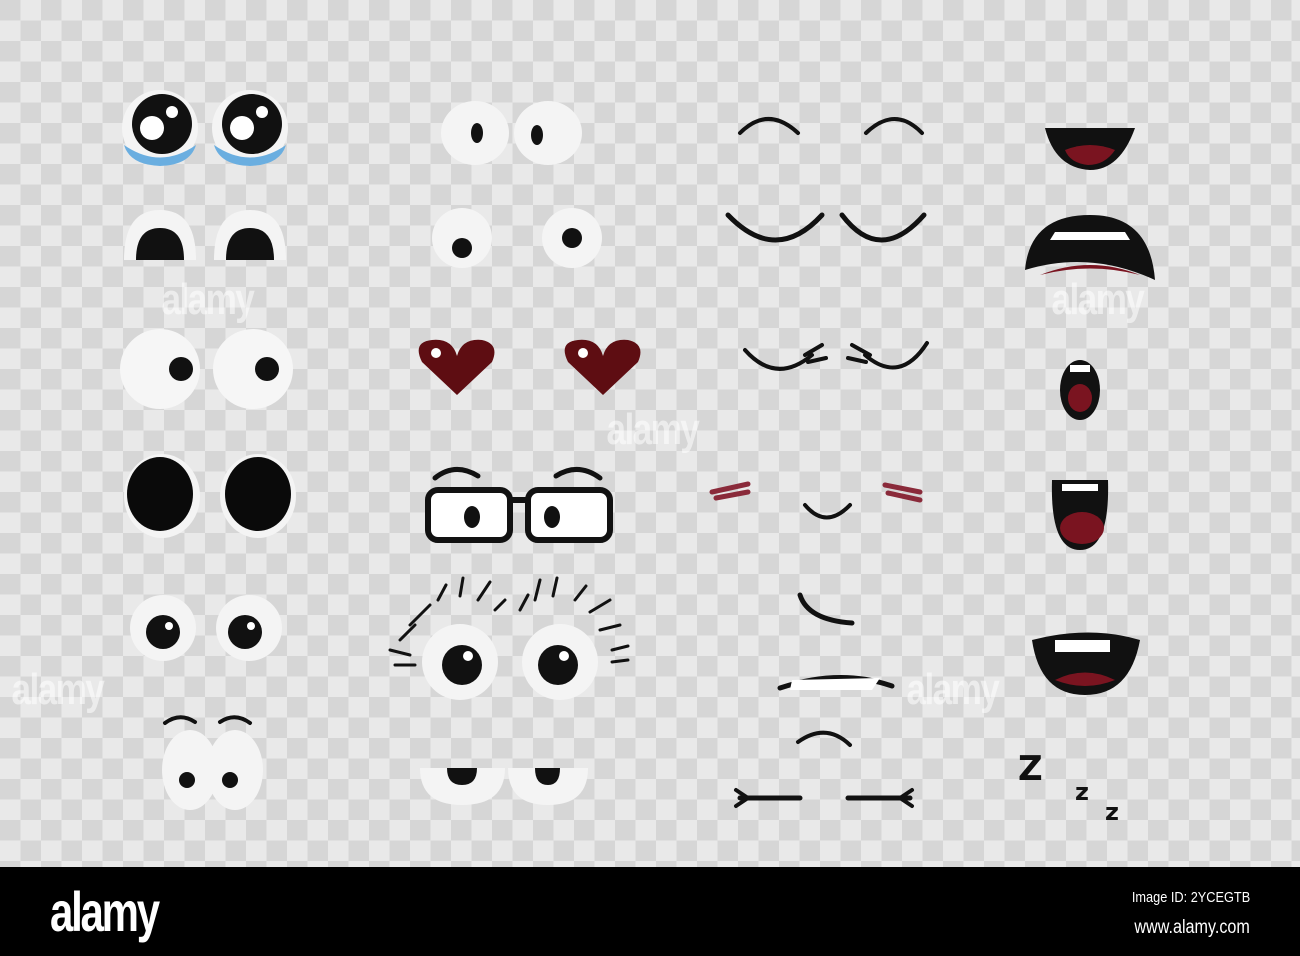 The image size is (1300, 956). Describe the element at coordinates (1192, 927) in the screenshot. I see `site-url: www.alamy.com` at that location.